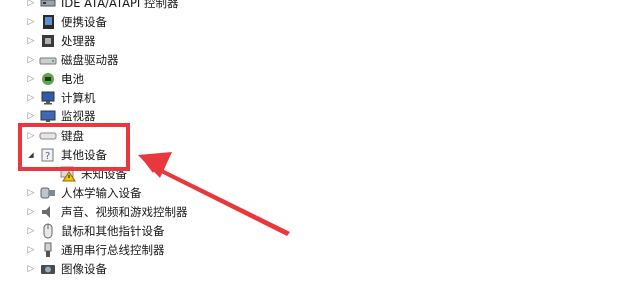 The height and width of the screenshot is (284, 620). Describe the element at coordinates (48, 5) in the screenshot. I see `ide-controller-icon` at that location.